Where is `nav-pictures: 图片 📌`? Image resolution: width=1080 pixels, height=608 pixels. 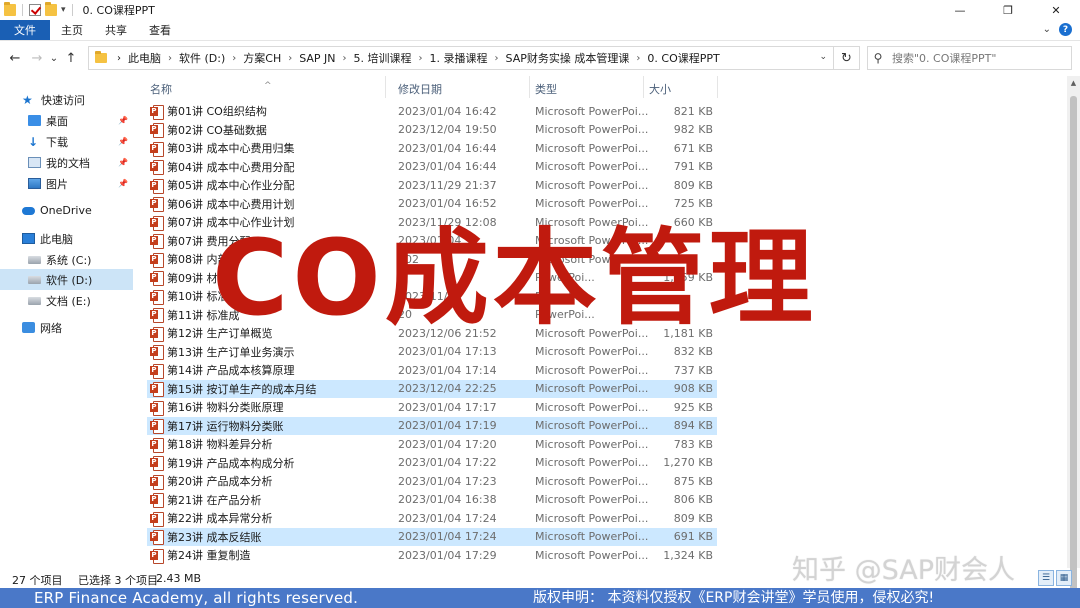
nav-pictures: 图片 📌 is located at coordinates (66, 183).